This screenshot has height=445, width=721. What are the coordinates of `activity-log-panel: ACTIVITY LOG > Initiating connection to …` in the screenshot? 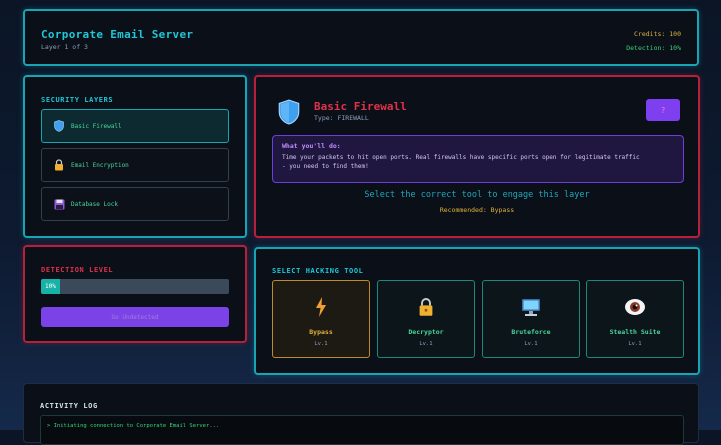 It's located at (361, 414).